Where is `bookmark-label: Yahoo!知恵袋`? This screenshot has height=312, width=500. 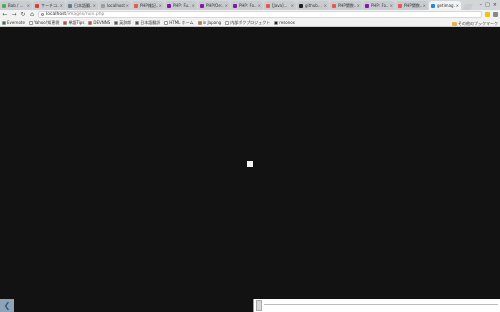 bookmark-label: Yahoo!知恵袋 is located at coordinates (46, 22).